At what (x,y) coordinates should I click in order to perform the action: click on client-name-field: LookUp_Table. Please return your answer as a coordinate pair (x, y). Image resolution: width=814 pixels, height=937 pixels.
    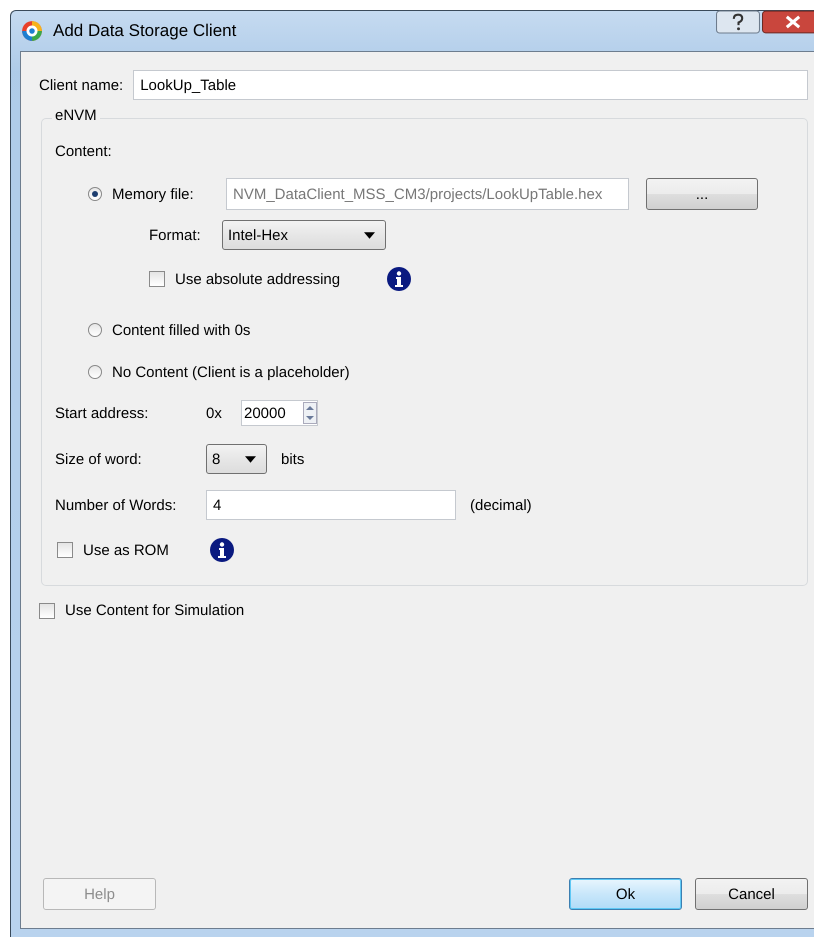
    Looking at the image, I should click on (470, 85).